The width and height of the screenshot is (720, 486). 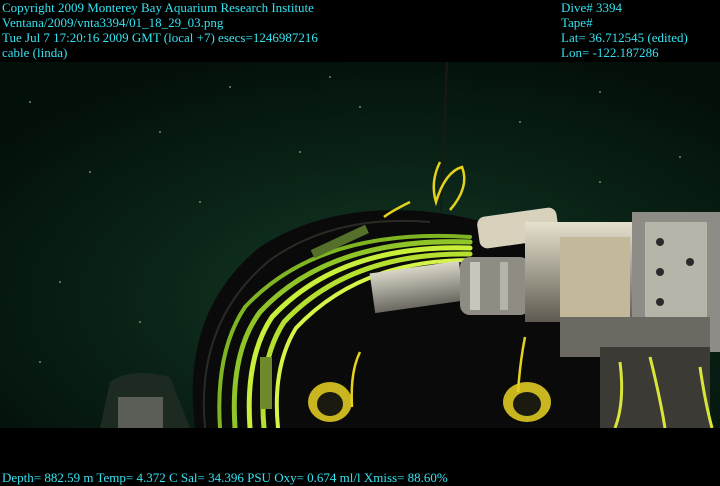 What do you see at coordinates (624, 37) in the screenshot?
I see `latitude-text: Lat= 36.712545 (edited)` at bounding box center [624, 37].